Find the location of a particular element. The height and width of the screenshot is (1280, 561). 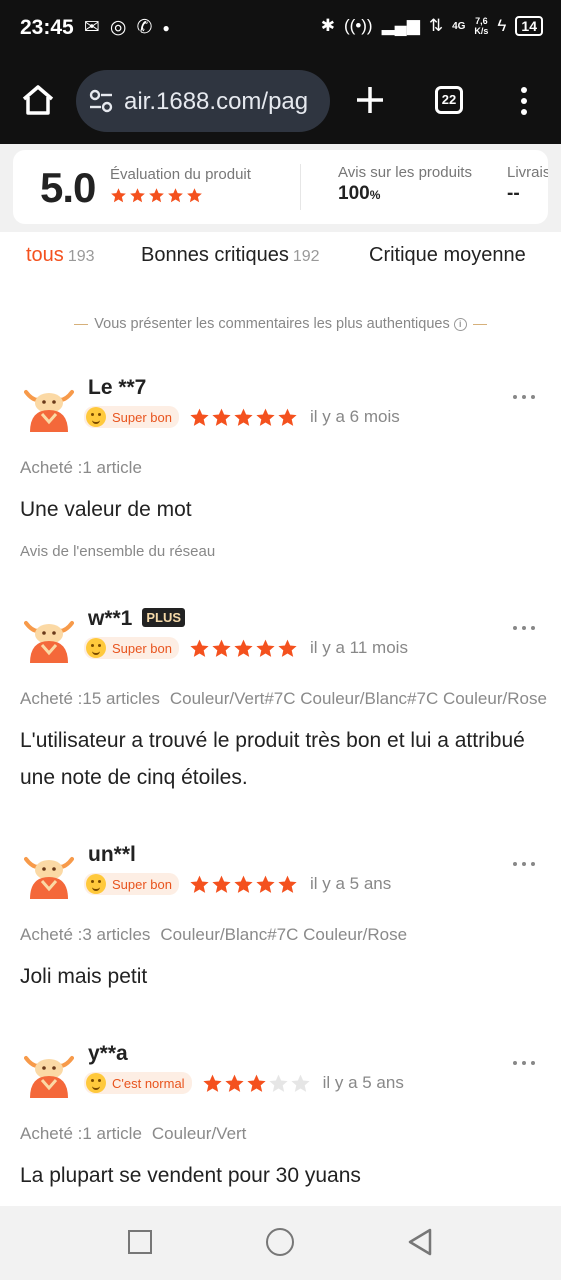

battery-level: 14 is located at coordinates (529, 26).